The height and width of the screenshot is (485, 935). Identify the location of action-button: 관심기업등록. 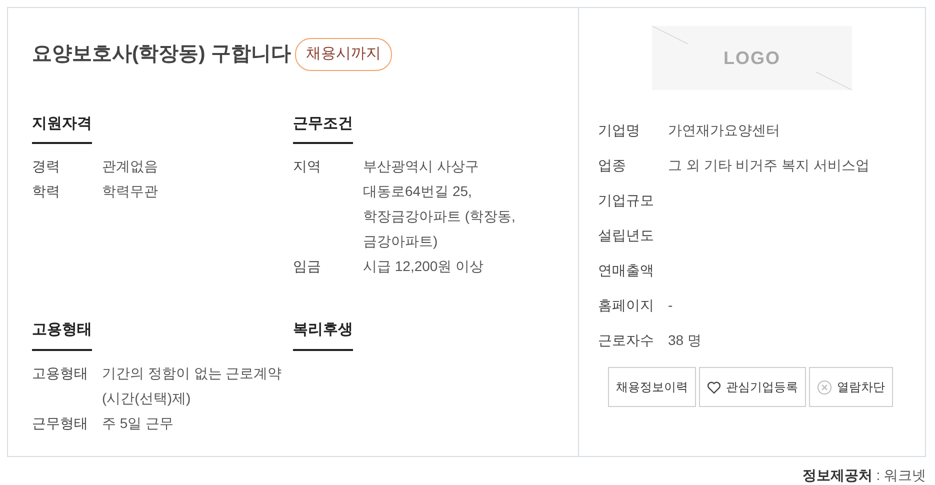
(752, 387).